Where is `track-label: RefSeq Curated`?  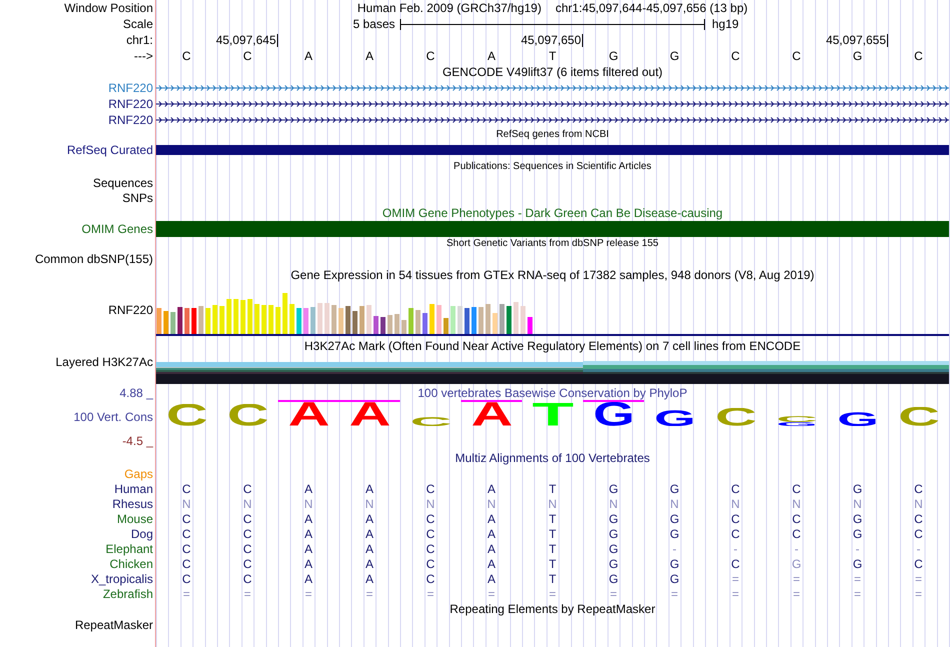 track-label: RefSeq Curated is located at coordinates (109, 150).